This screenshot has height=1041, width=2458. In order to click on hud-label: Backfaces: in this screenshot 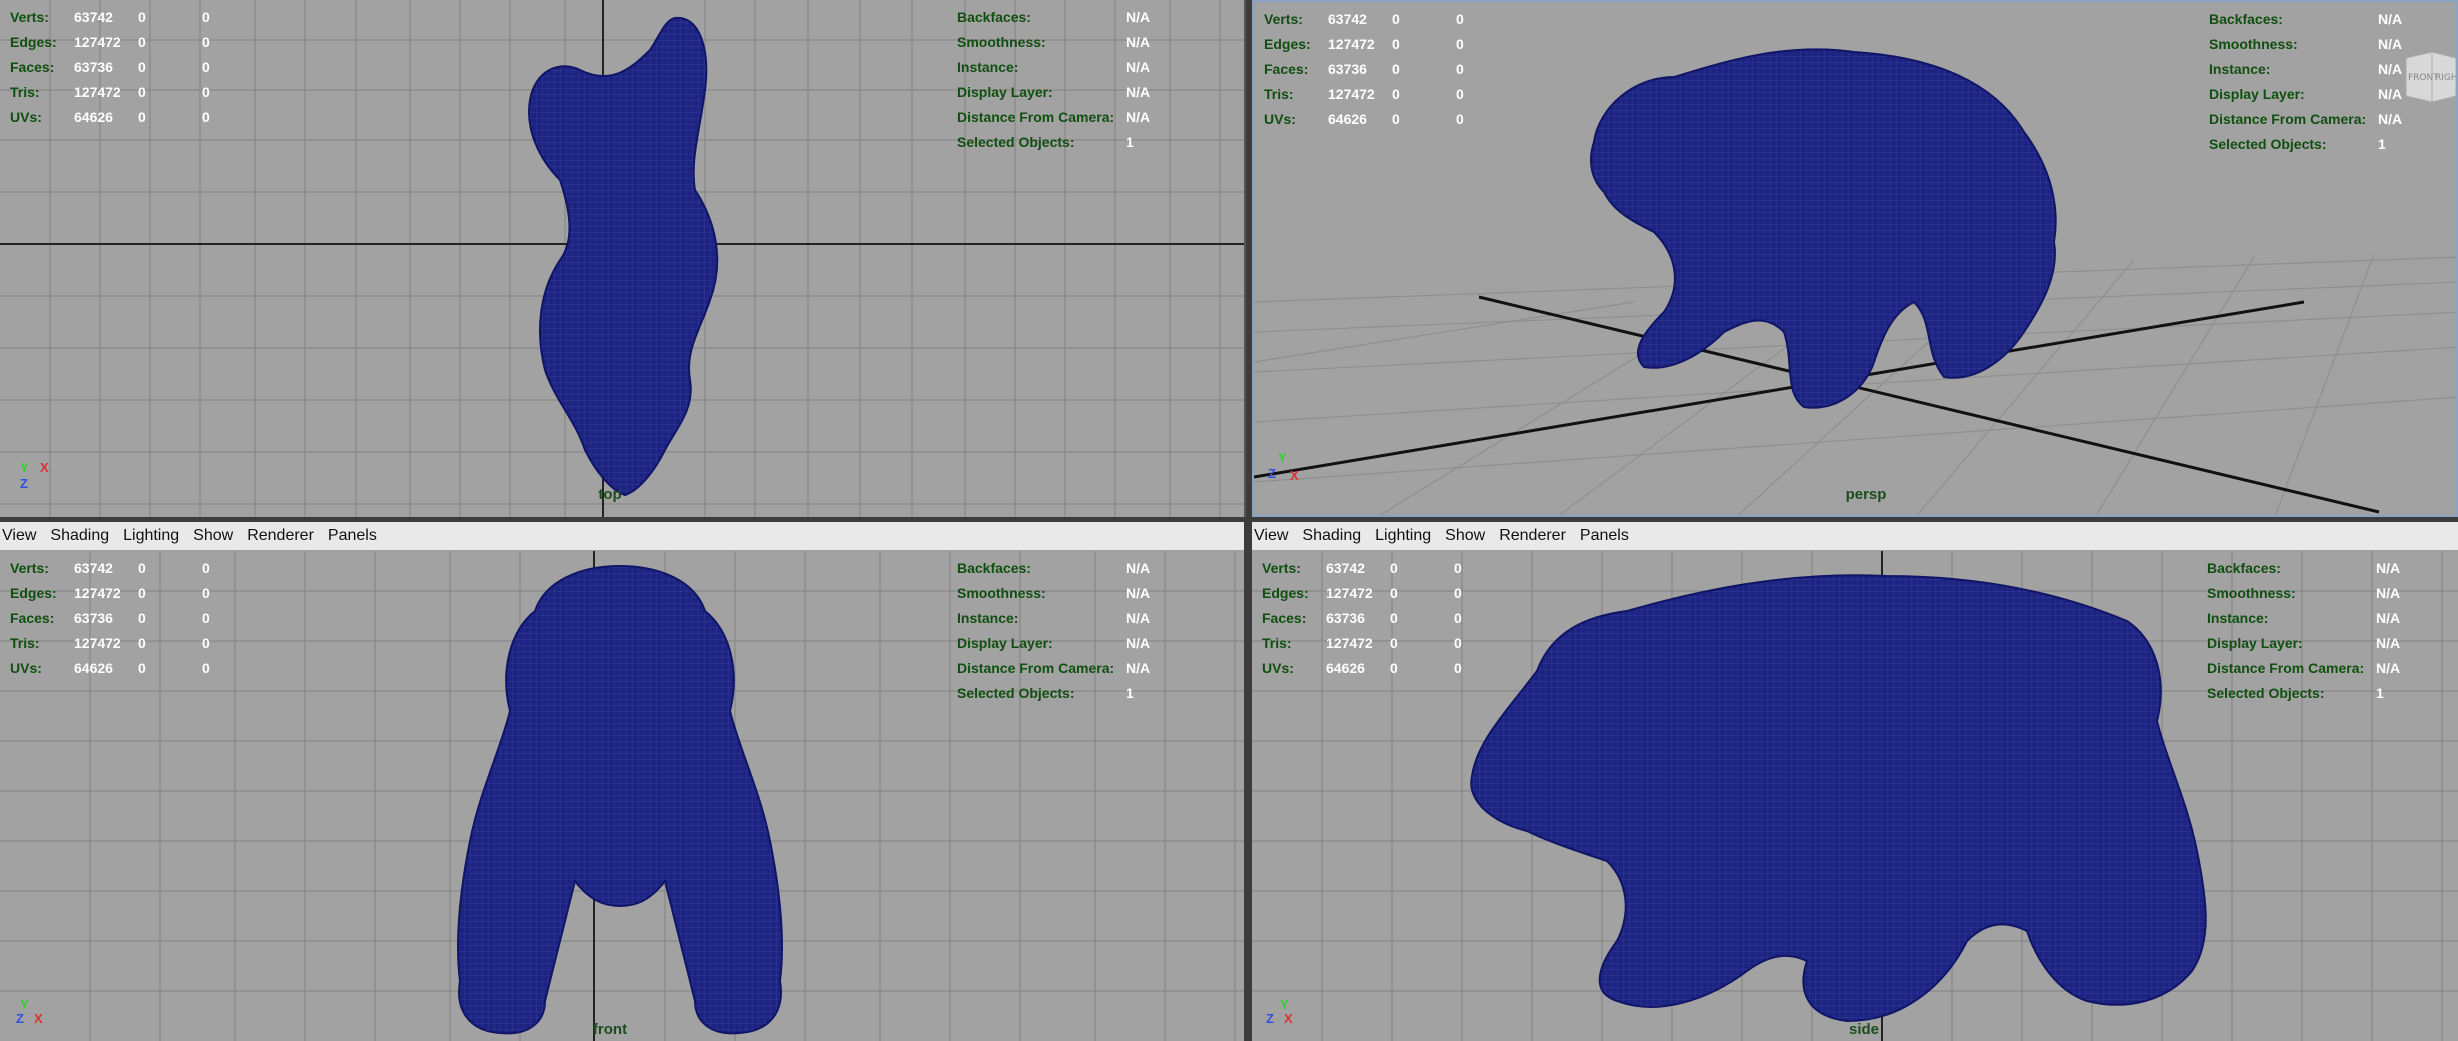, I will do `click(2244, 567)`.